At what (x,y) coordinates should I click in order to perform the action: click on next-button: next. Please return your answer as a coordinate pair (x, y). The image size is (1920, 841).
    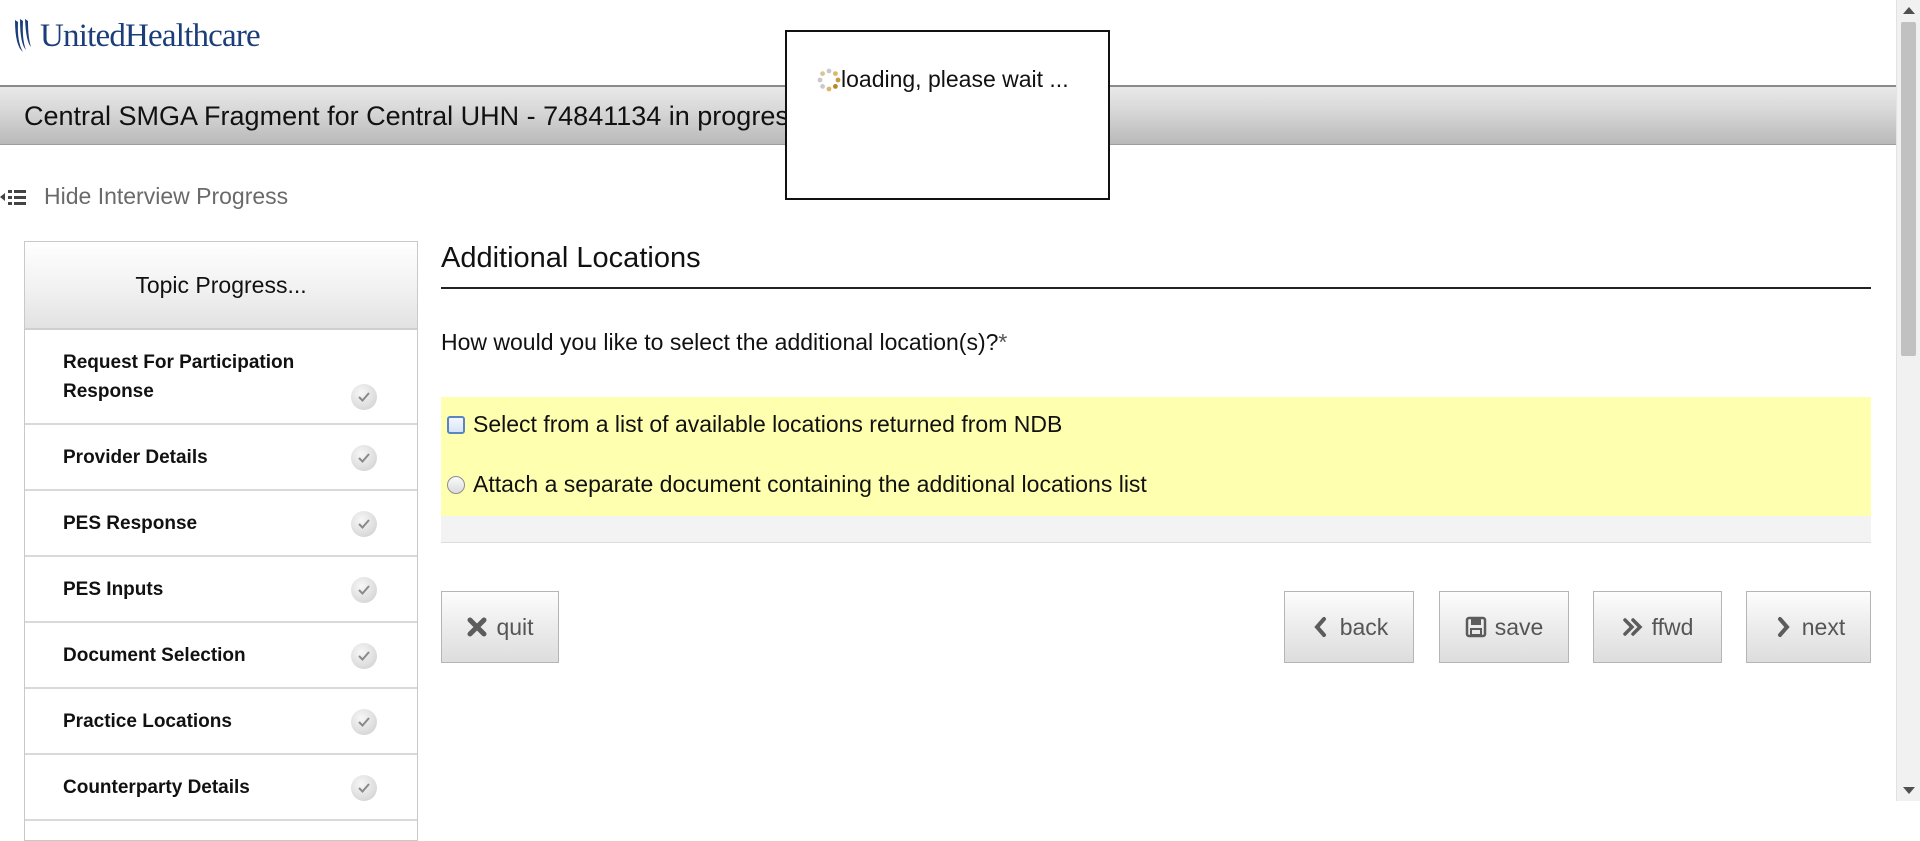
    Looking at the image, I should click on (1808, 627).